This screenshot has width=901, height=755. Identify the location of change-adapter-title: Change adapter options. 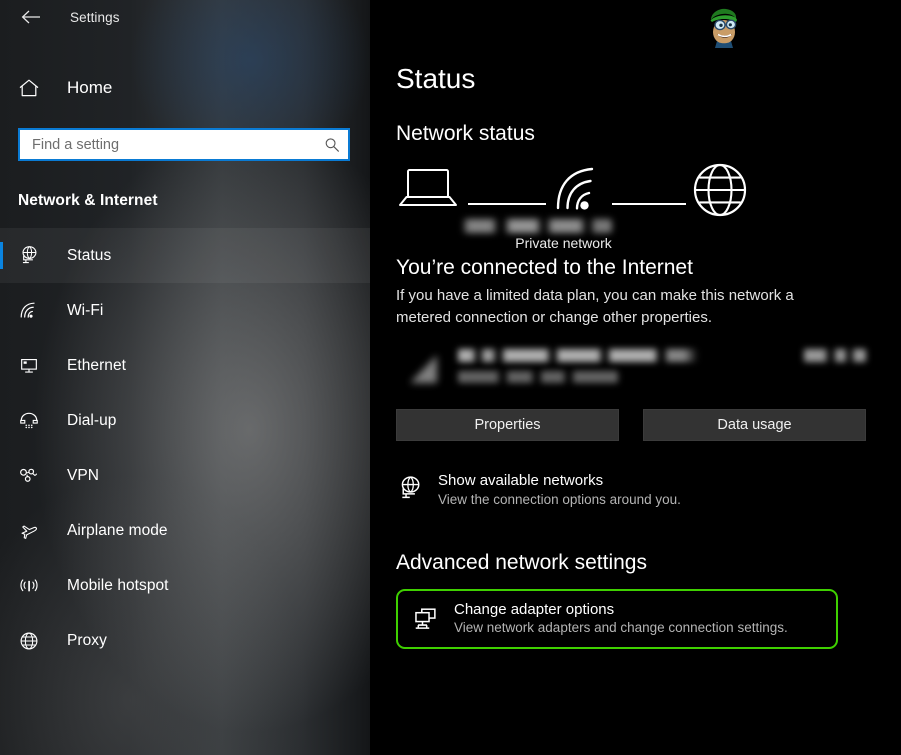
(534, 609).